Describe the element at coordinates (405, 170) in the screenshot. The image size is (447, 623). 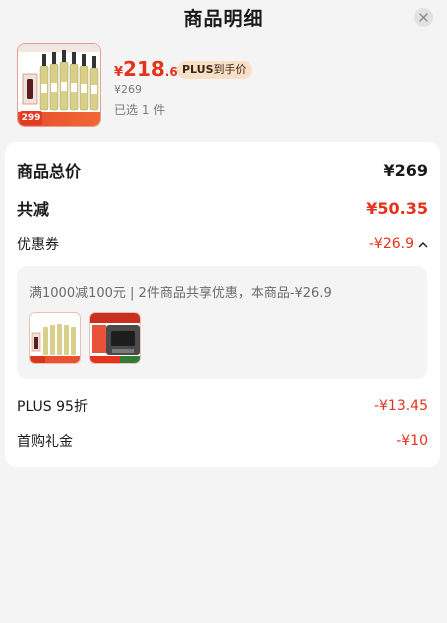
I see `total-price-value: ¥269` at that location.